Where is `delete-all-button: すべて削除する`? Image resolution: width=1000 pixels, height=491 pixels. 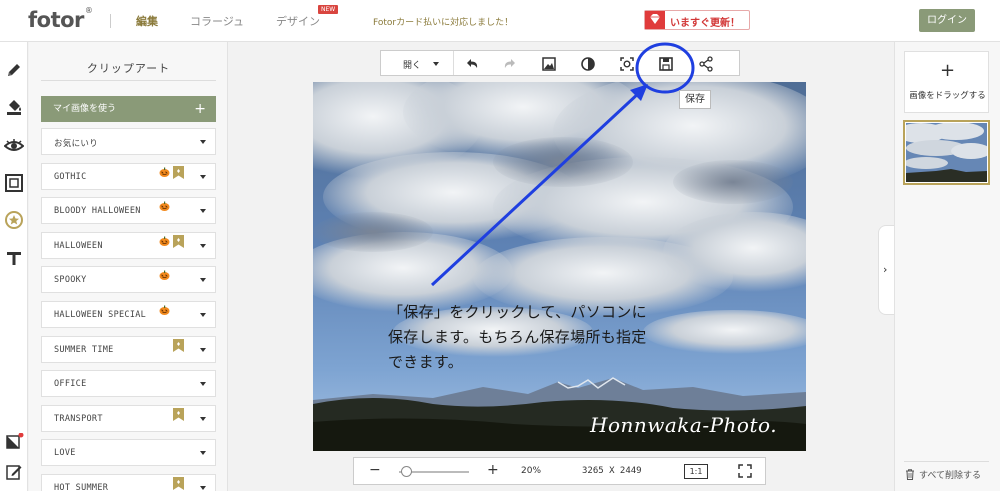 delete-all-button: すべて削除する is located at coordinates (943, 474).